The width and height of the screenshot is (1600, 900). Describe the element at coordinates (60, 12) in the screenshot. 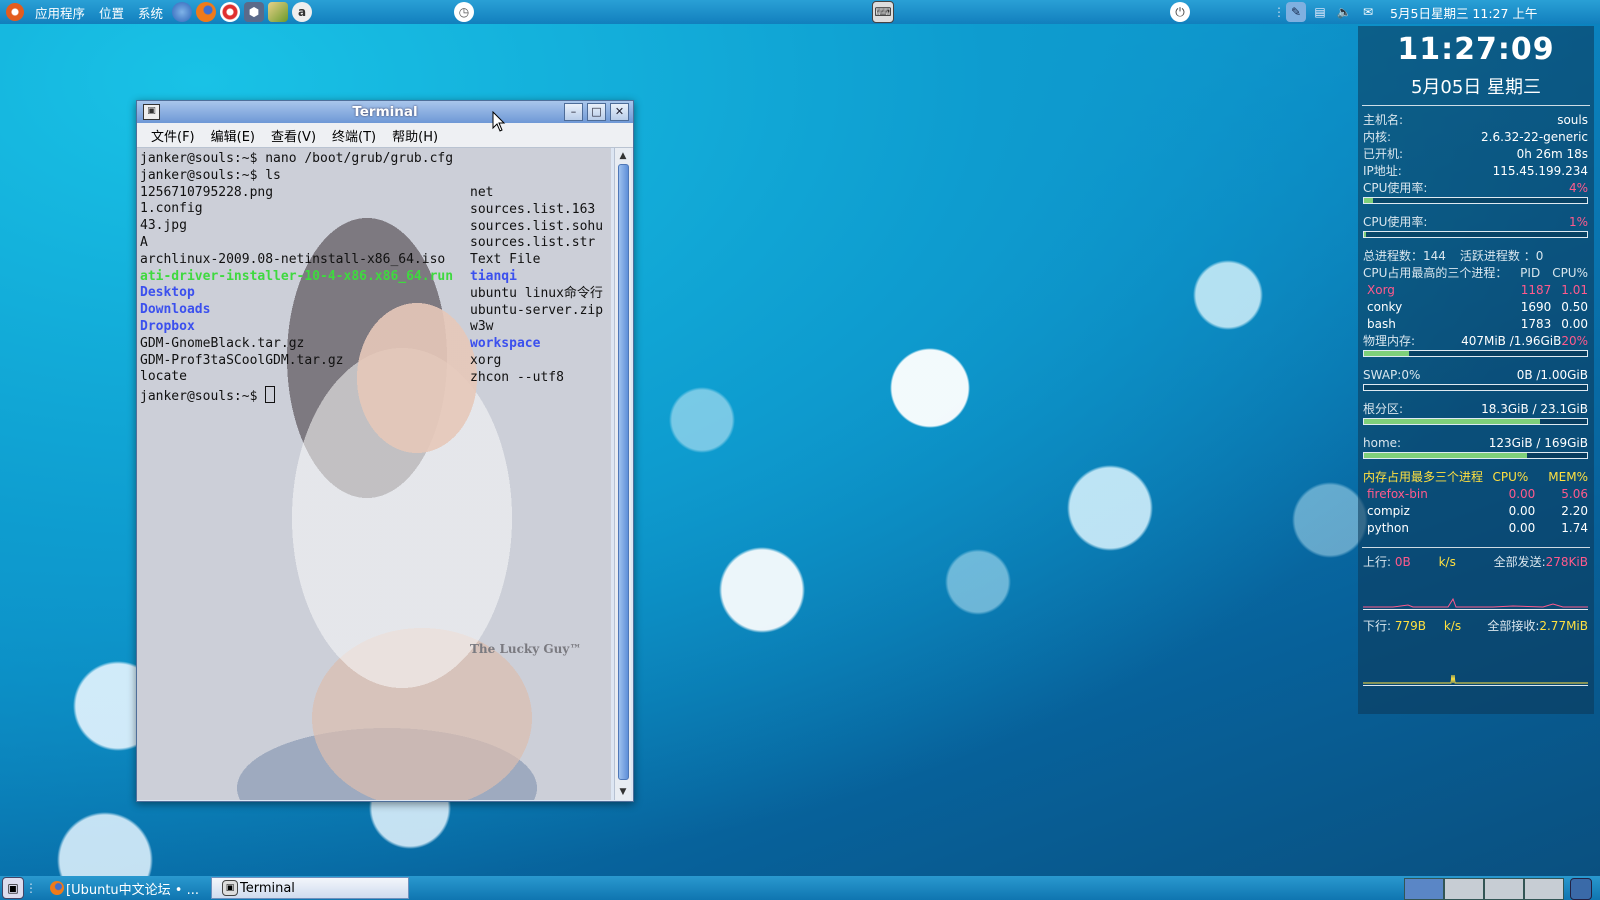

I see `menu-applications: 应用程序` at that location.